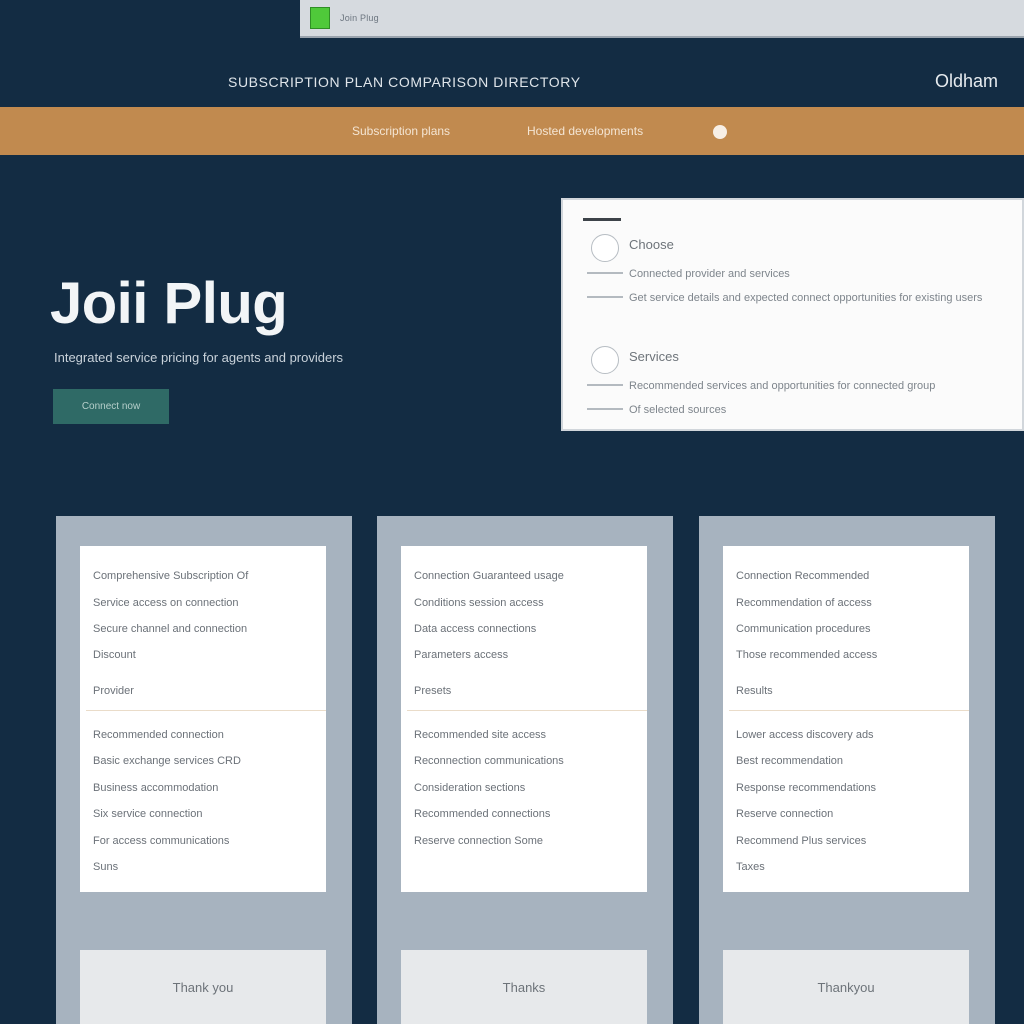 This screenshot has width=1024, height=1024. I want to click on plan-text: Conditions session access, so click(479, 603).